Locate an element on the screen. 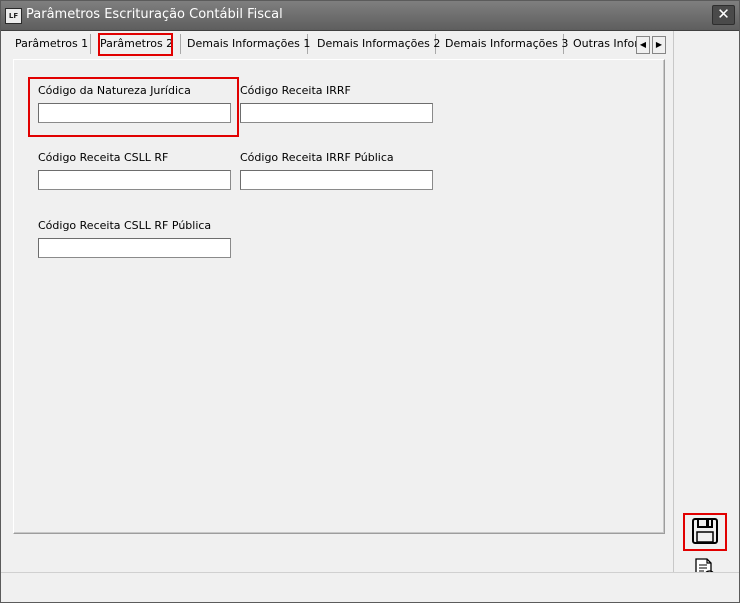  natureza-juridica-input is located at coordinates (134, 113).